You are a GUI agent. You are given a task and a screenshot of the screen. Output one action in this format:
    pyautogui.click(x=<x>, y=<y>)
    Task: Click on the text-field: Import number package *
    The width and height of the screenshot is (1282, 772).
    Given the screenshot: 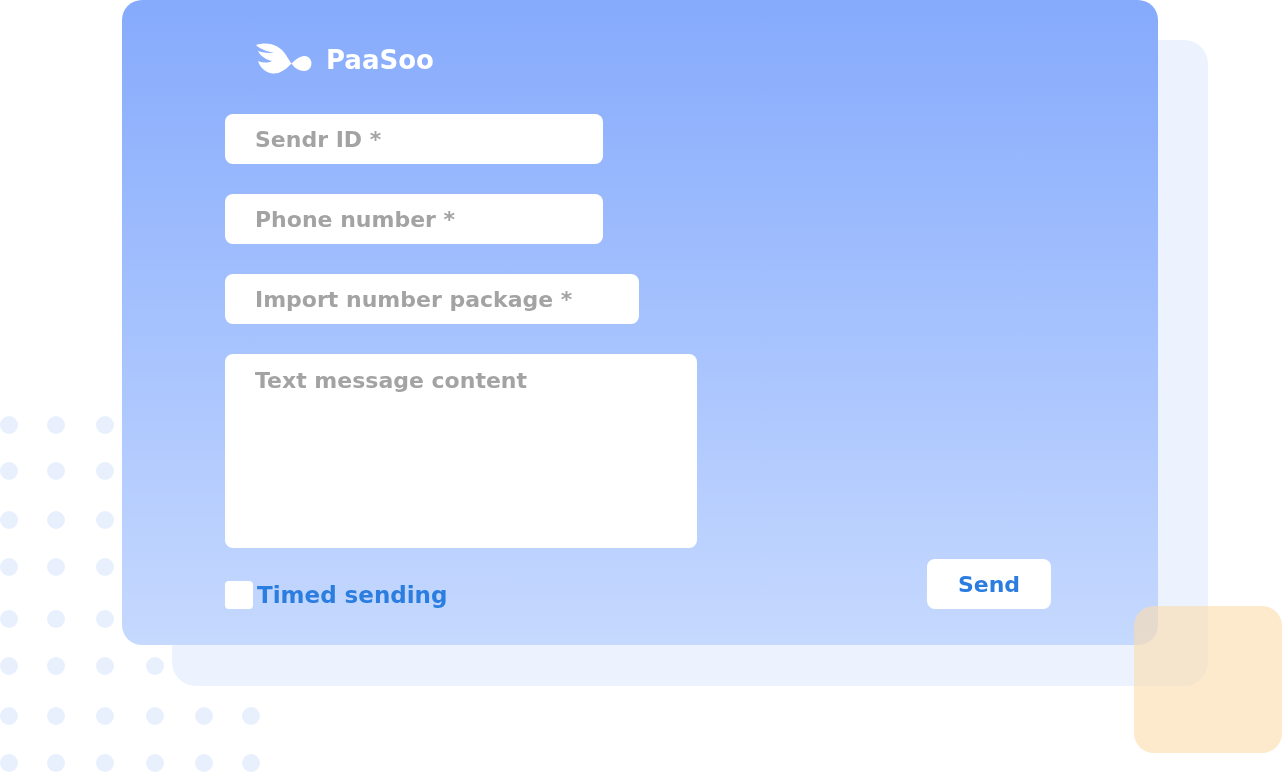 What is the action you would take?
    pyautogui.click(x=432, y=299)
    